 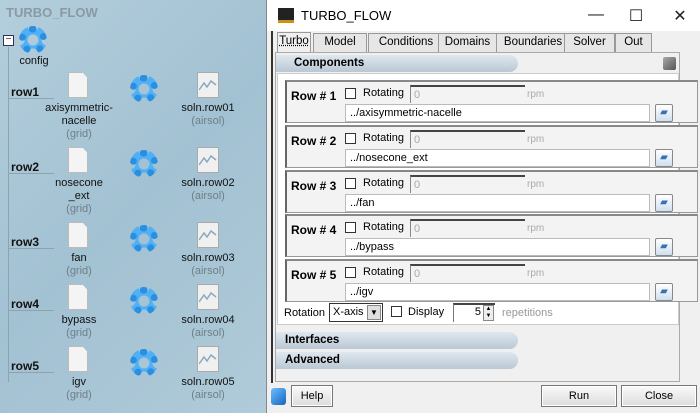 What do you see at coordinates (208, 271) in the screenshot?
I see `soln-type: (airsol)` at bounding box center [208, 271].